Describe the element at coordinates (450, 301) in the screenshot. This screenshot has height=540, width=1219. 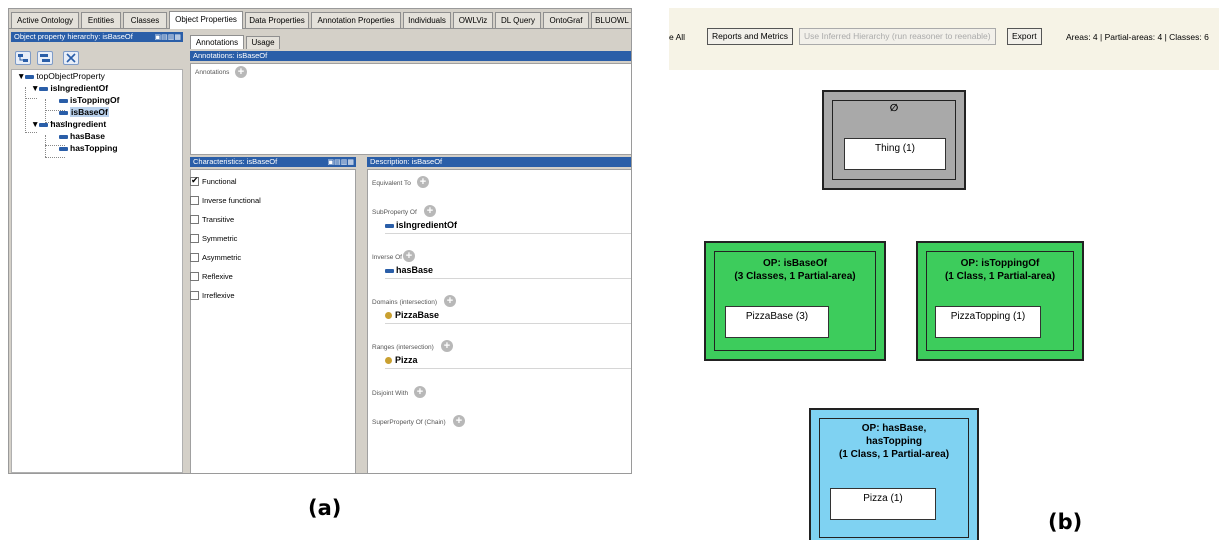
I see `add-domain-icon: +` at that location.